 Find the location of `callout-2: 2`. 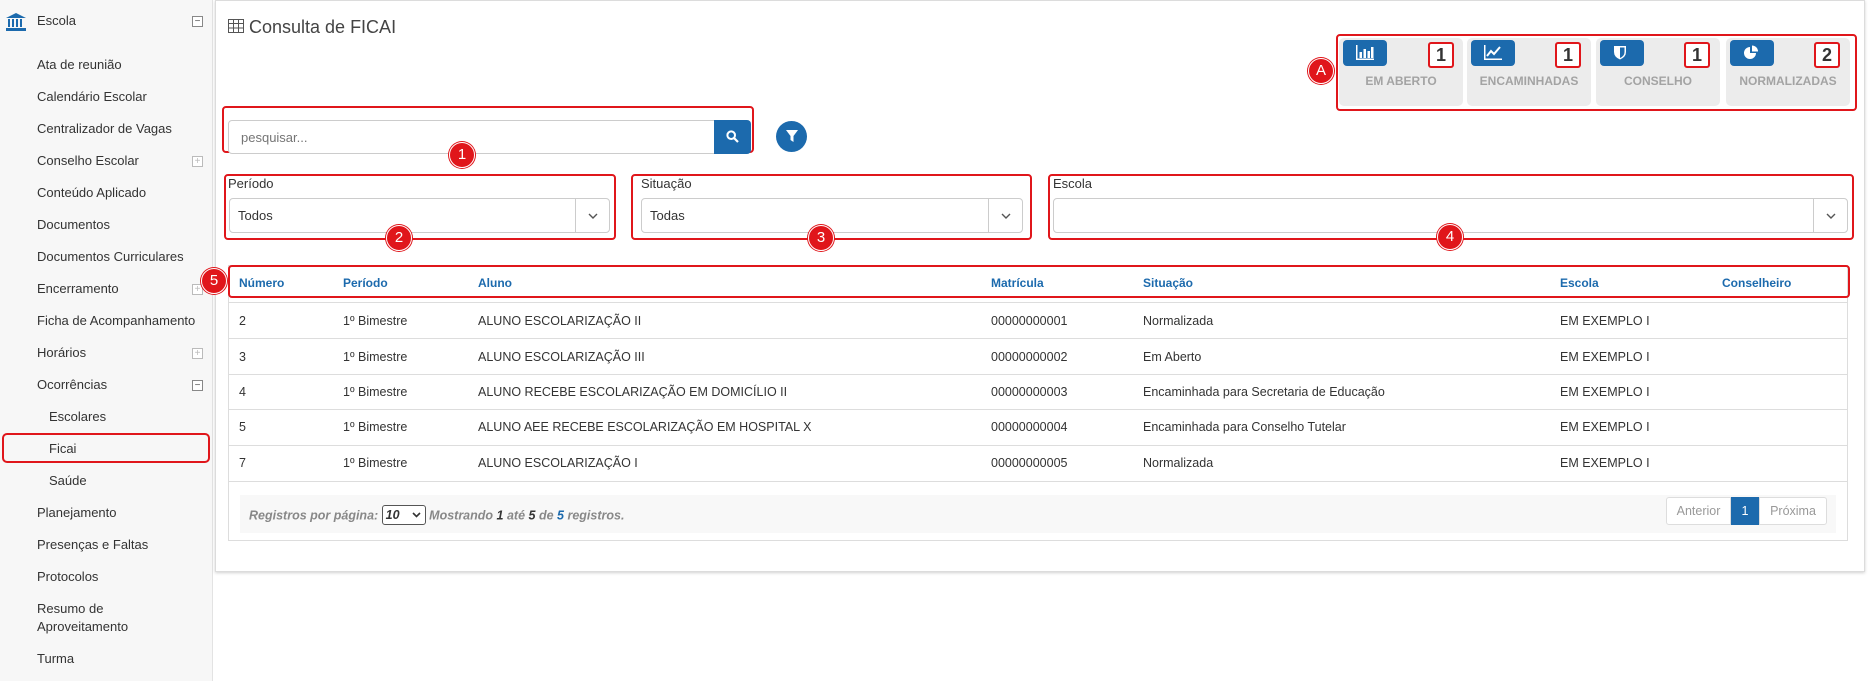

callout-2: 2 is located at coordinates (399, 238).